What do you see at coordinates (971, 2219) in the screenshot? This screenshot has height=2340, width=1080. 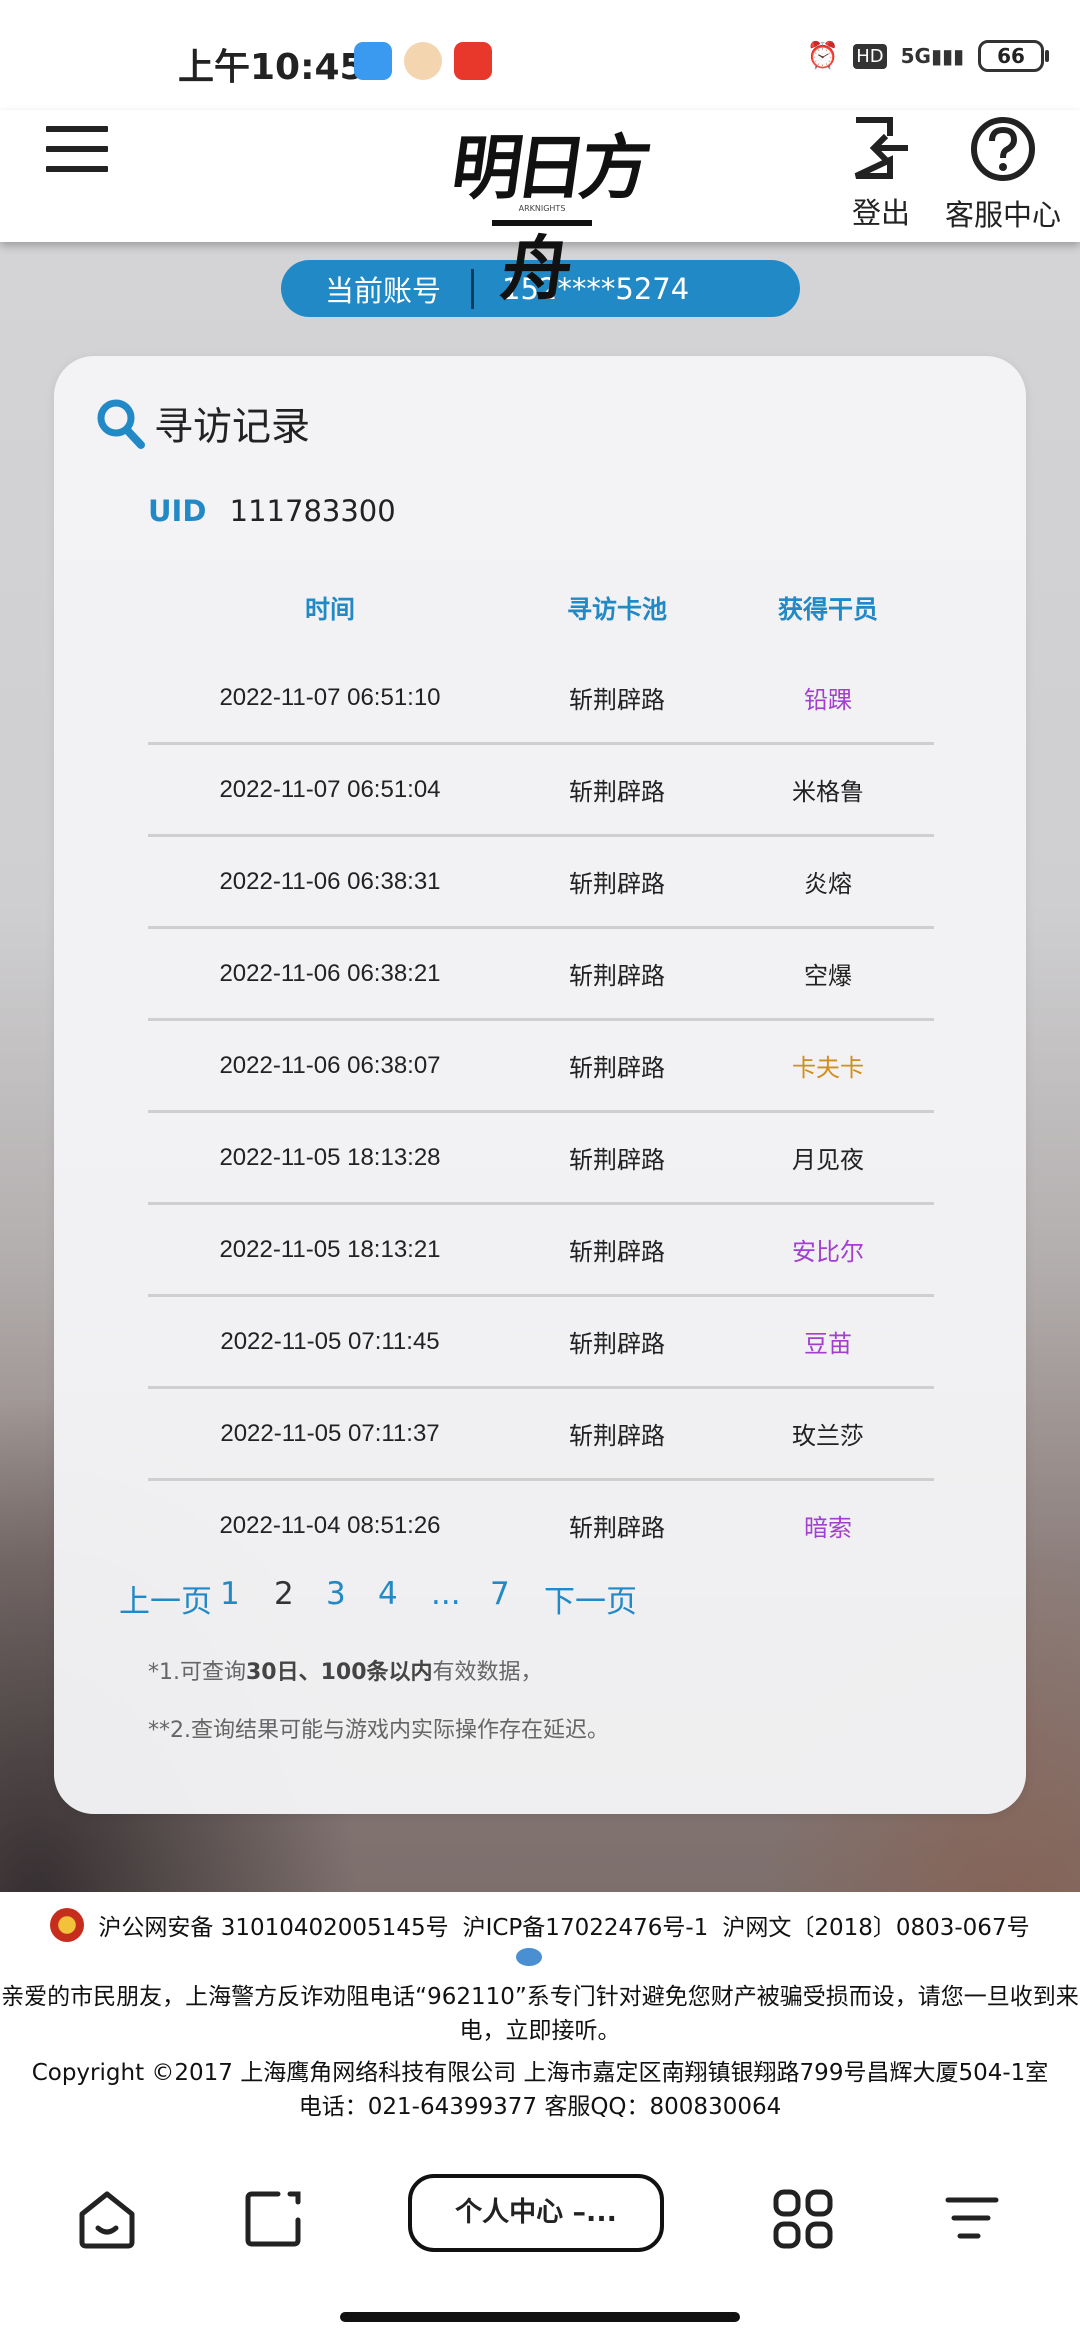 I see `menu-lines-icon` at bounding box center [971, 2219].